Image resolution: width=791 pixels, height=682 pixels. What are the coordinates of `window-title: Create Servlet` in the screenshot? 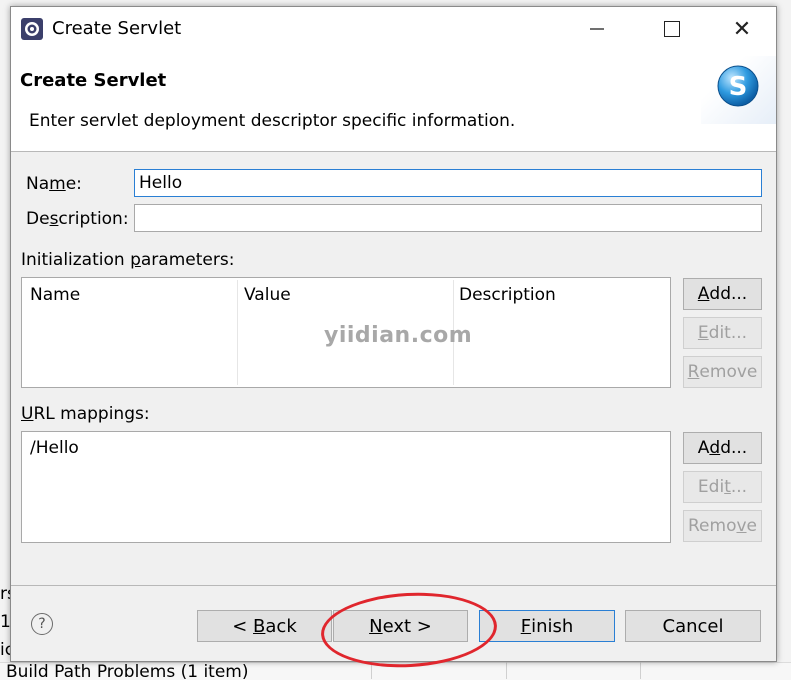 It's located at (117, 28).